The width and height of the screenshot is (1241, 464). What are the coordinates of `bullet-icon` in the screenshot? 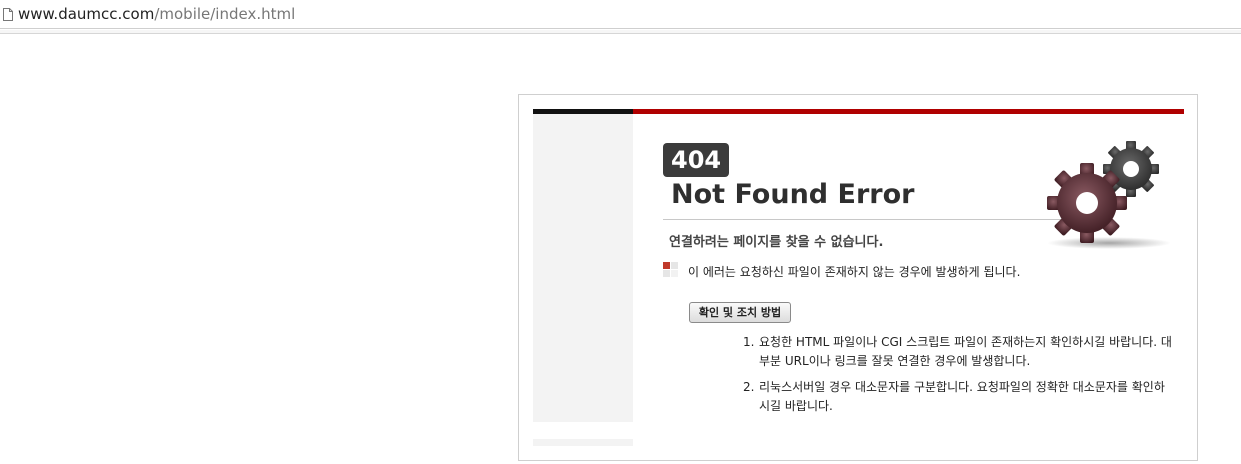 It's located at (671, 270).